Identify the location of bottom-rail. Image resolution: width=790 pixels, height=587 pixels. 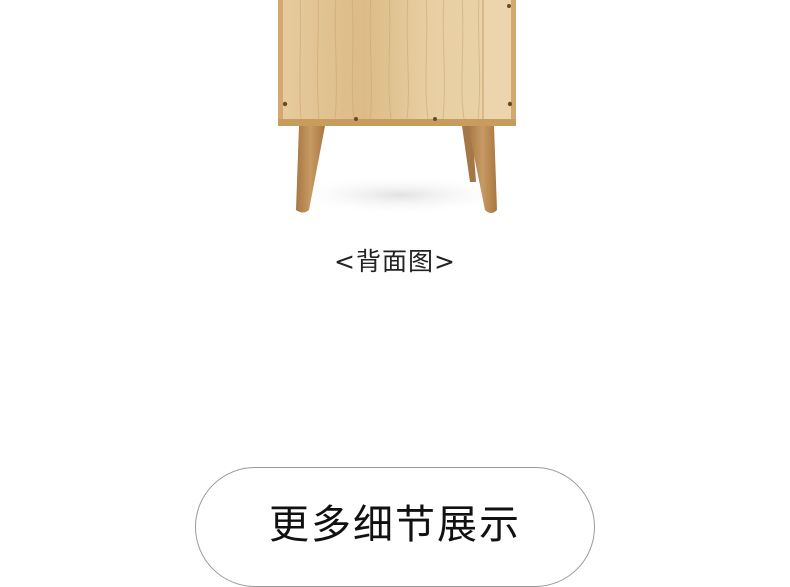
(397, 122).